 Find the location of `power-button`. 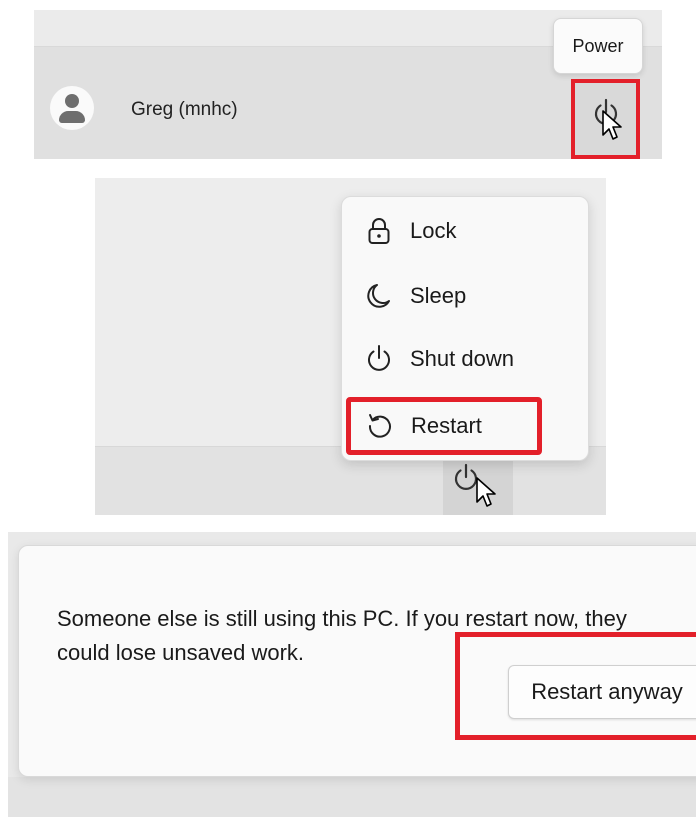

power-button is located at coordinates (605, 119).